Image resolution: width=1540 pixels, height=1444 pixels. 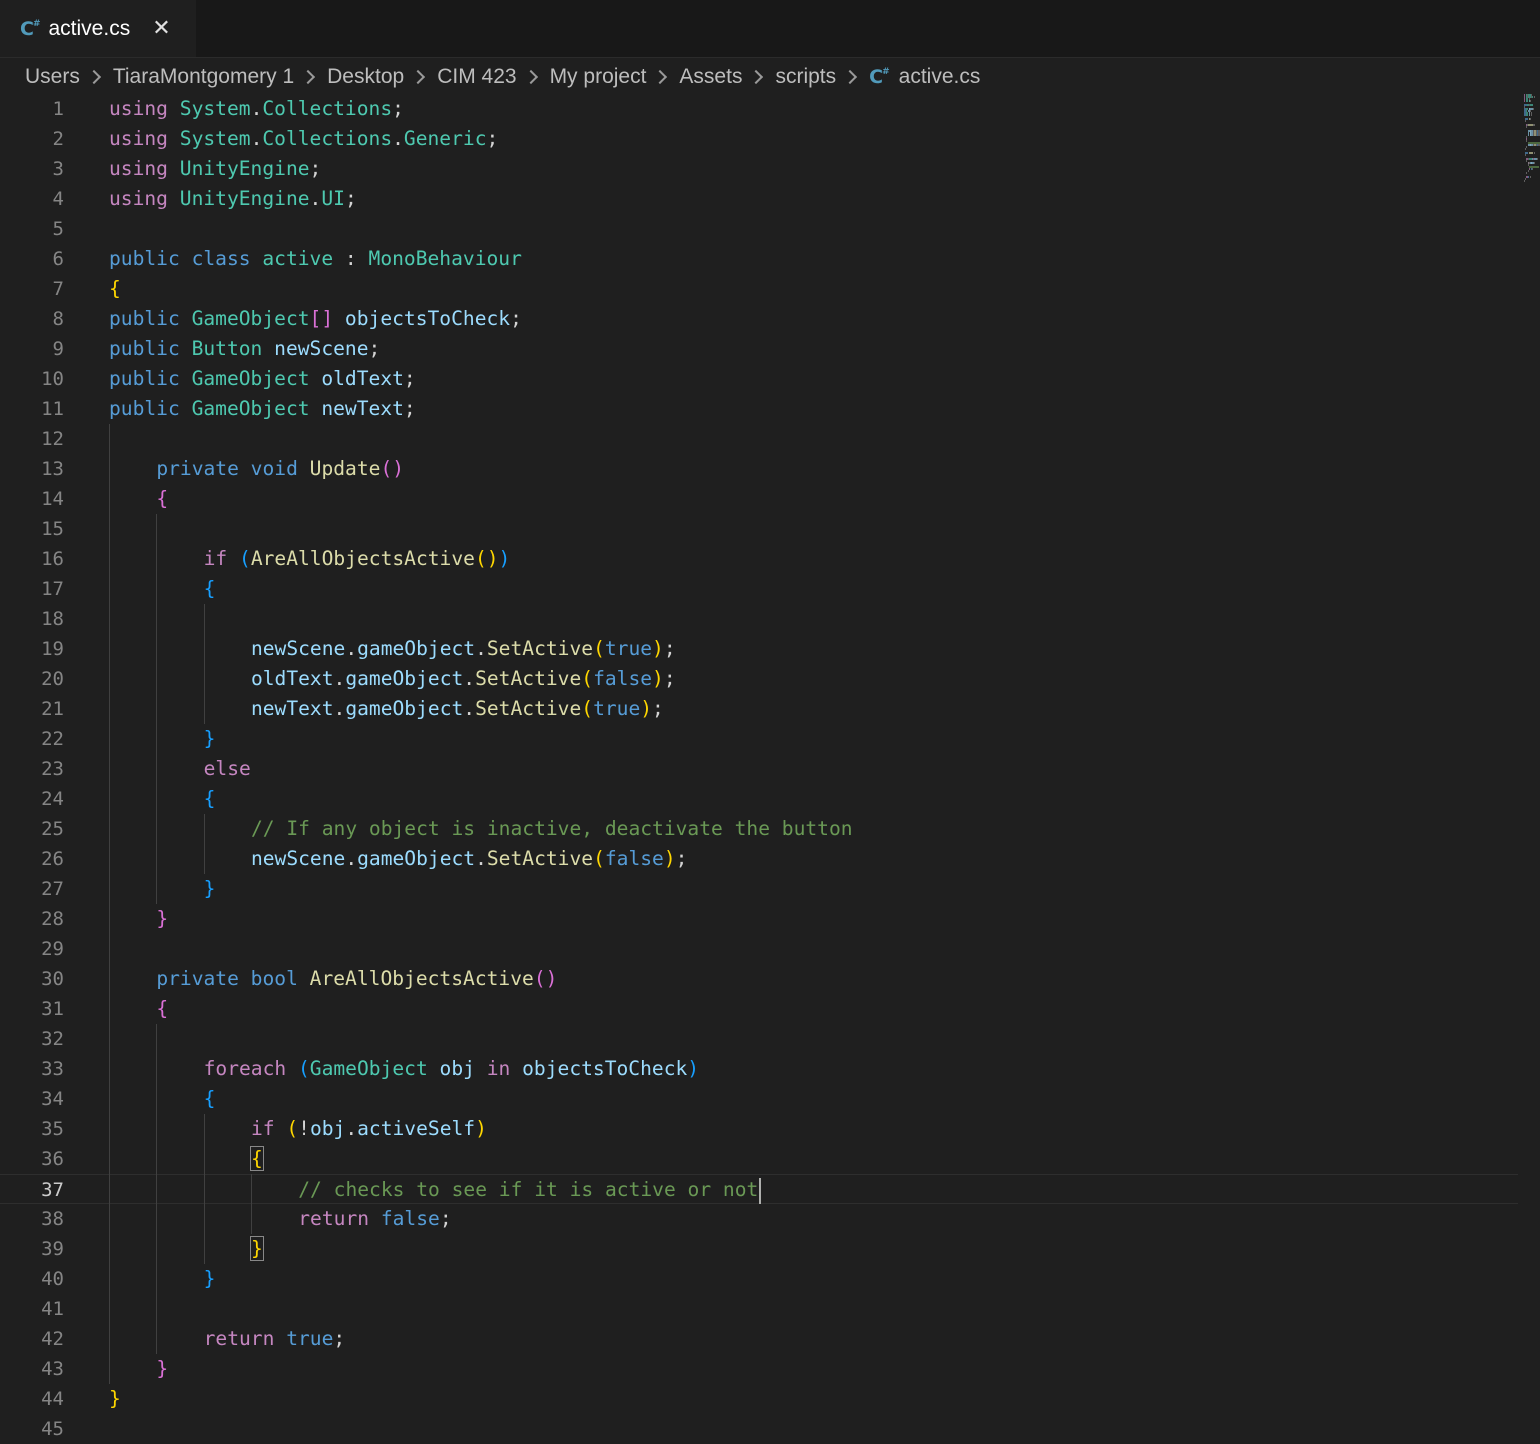 What do you see at coordinates (759, 469) in the screenshot?
I see `code-line: 13private void Update()` at bounding box center [759, 469].